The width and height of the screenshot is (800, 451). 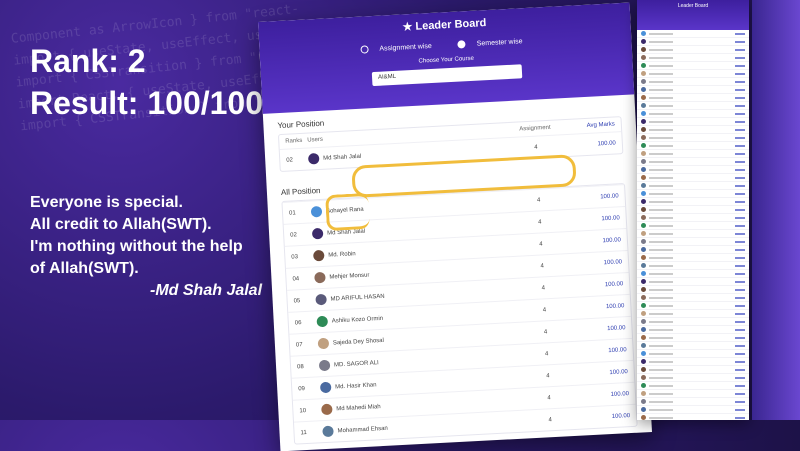 I want to click on full-leaderboard-rows, so click(x=693, y=225).